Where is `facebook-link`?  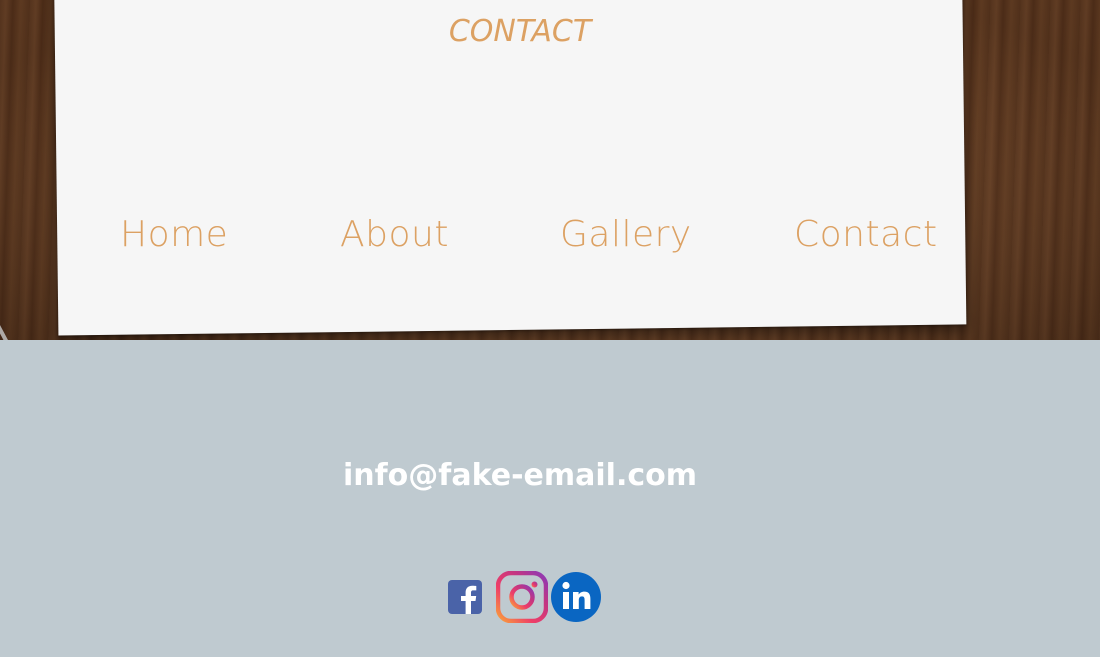
facebook-link is located at coordinates (465, 599).